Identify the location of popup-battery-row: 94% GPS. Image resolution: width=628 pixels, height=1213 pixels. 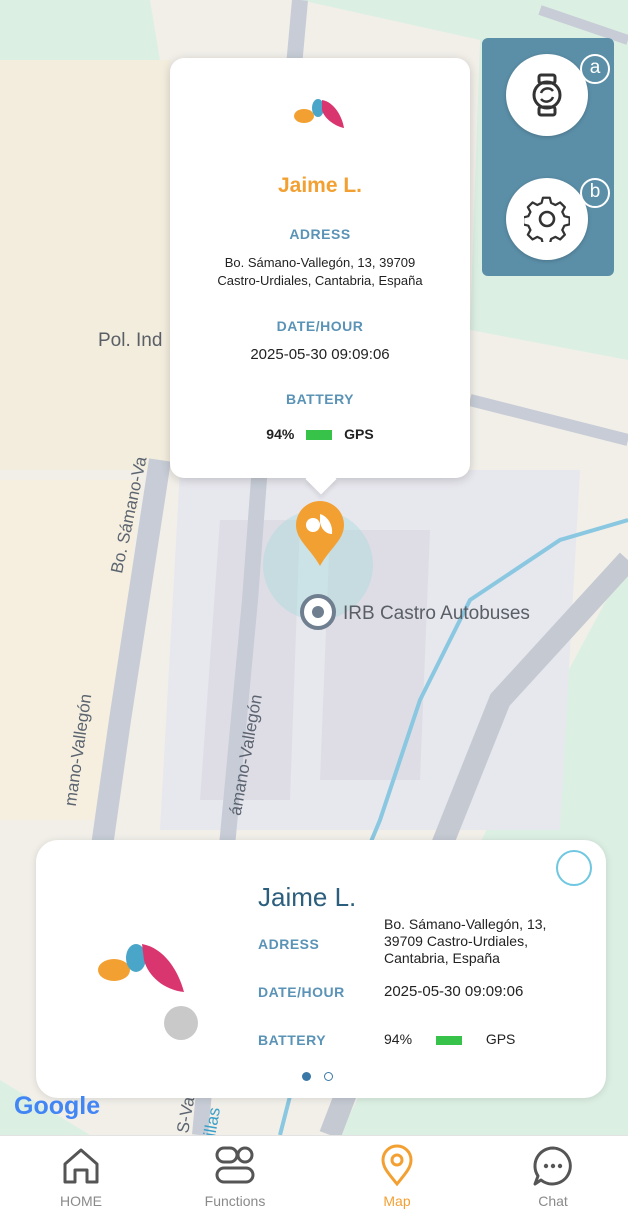
(320, 434).